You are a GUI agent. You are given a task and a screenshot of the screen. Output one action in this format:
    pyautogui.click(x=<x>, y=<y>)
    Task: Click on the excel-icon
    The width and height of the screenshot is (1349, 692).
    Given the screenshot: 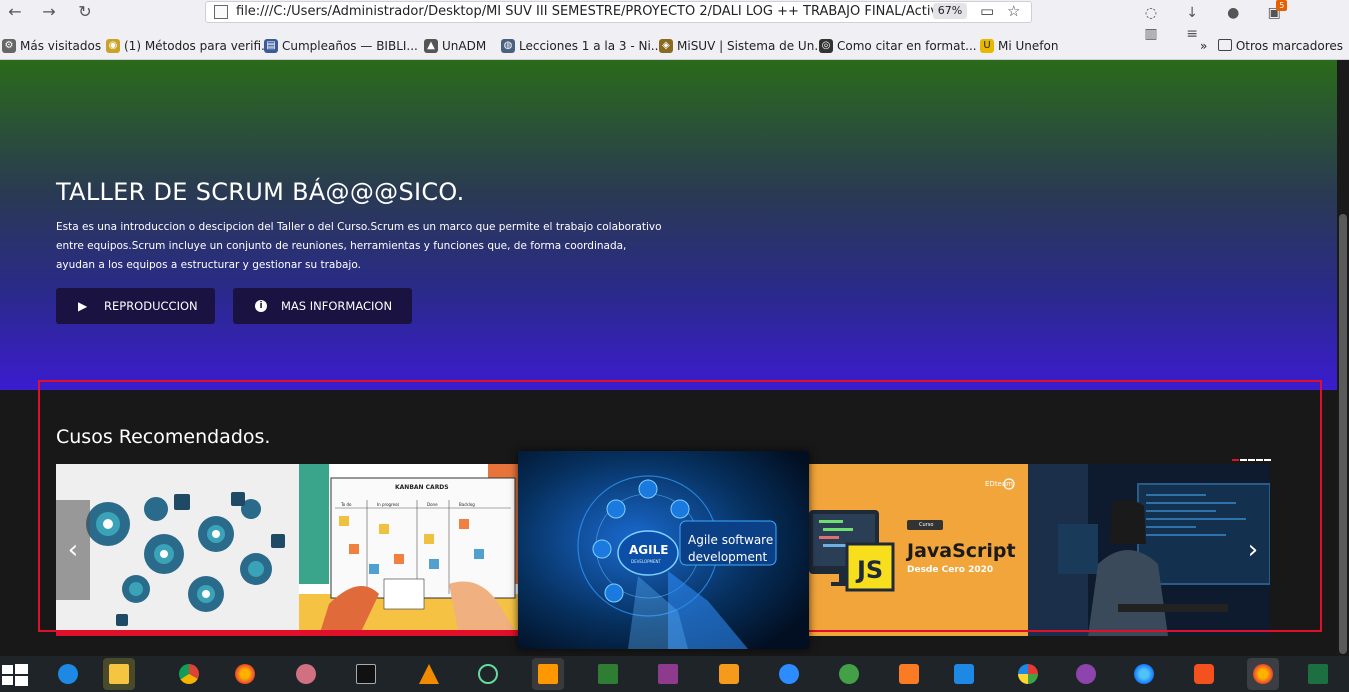 What is the action you would take?
    pyautogui.click(x=1318, y=674)
    